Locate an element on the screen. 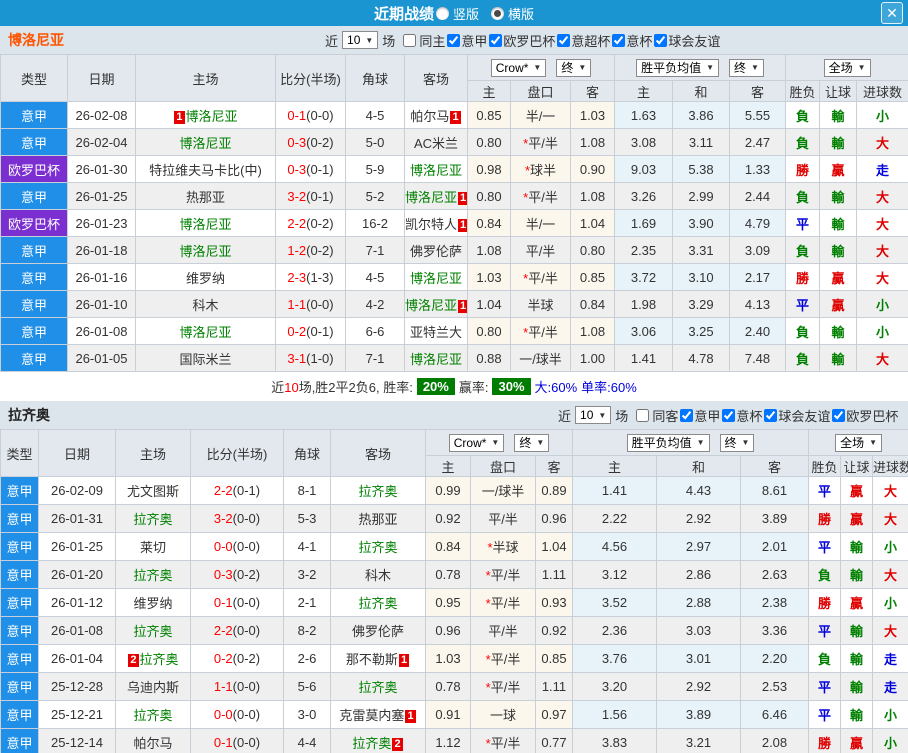  same-venue-label: 同主 is located at coordinates (432, 40).